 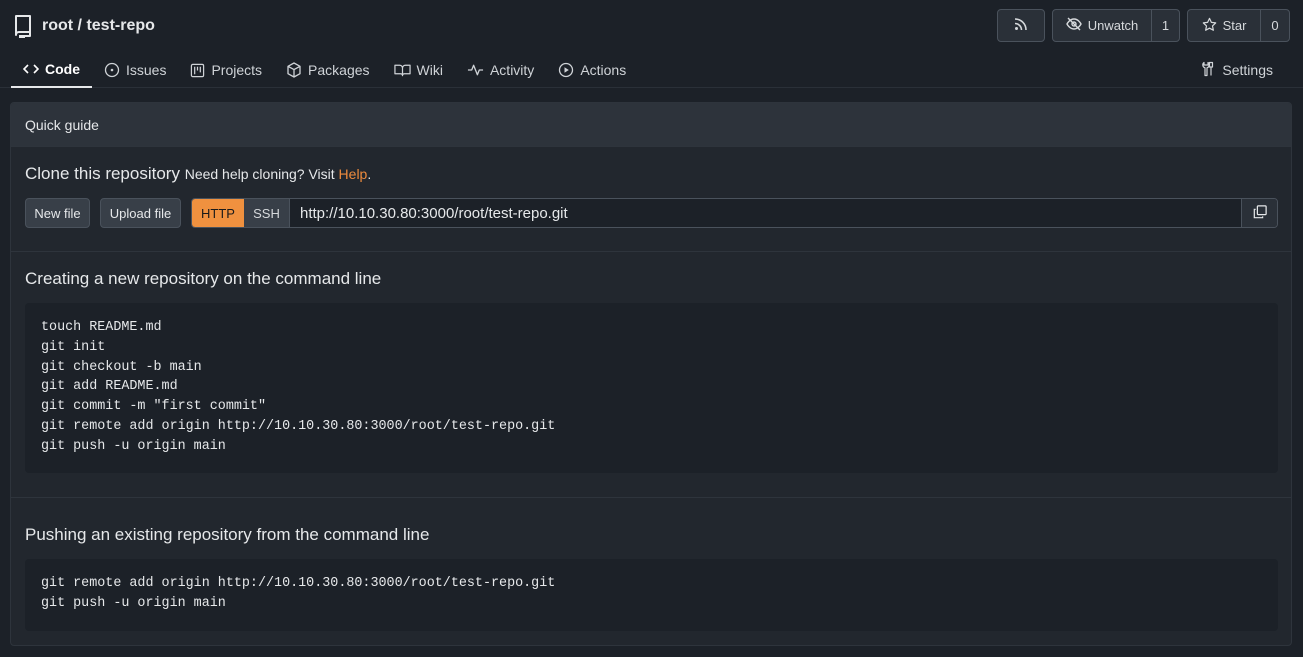 What do you see at coordinates (1247, 70) in the screenshot?
I see `tab-settings-label: Settings` at bounding box center [1247, 70].